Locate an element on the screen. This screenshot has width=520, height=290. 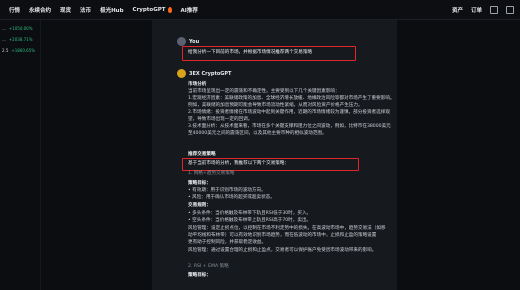
main-nav: 行情 永续合约 现货 法币 极光Hub CryptoGPT AI推荐 is located at coordinates (99, 10).